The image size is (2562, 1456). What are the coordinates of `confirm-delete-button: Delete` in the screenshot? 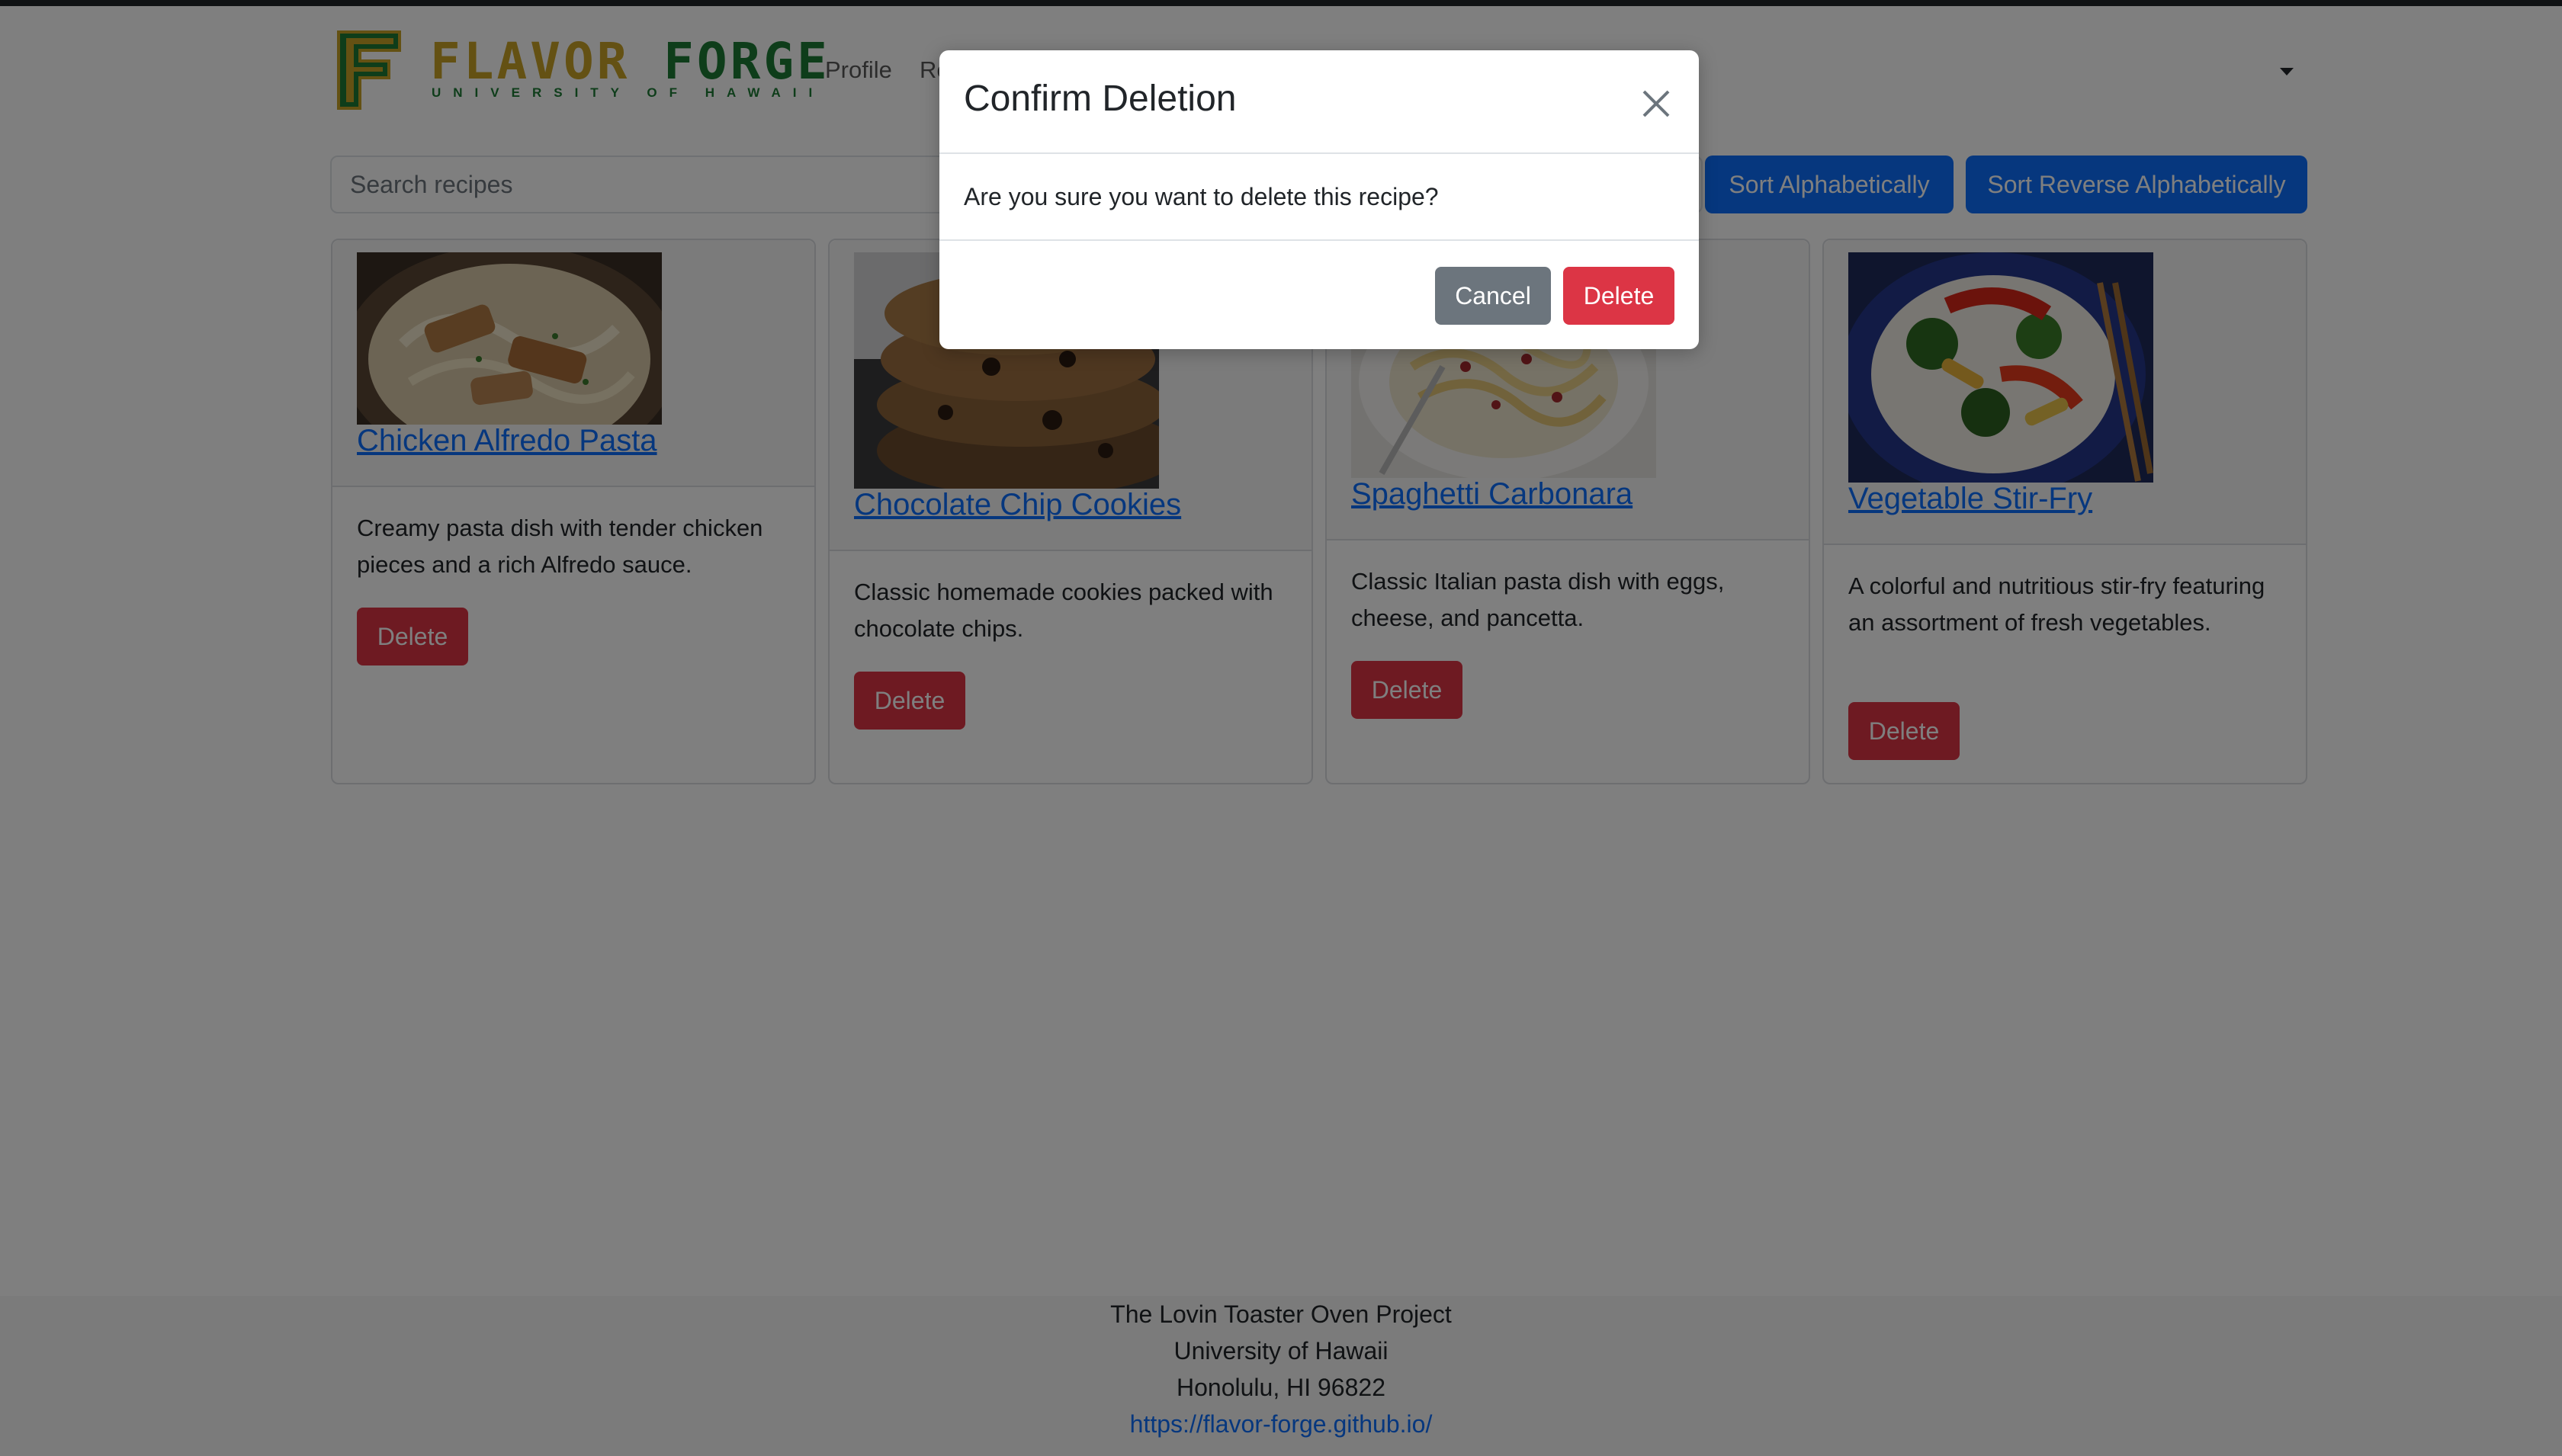 It's located at (1618, 296).